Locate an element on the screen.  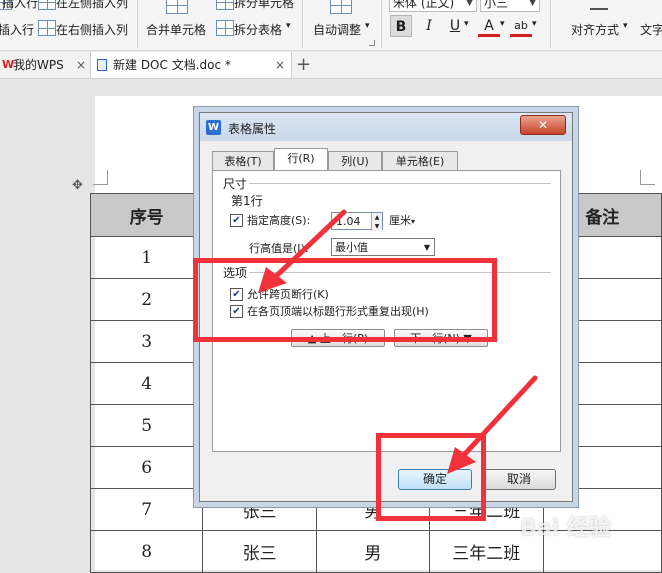
arrow-to-options-icon is located at coordinates (302, 251).